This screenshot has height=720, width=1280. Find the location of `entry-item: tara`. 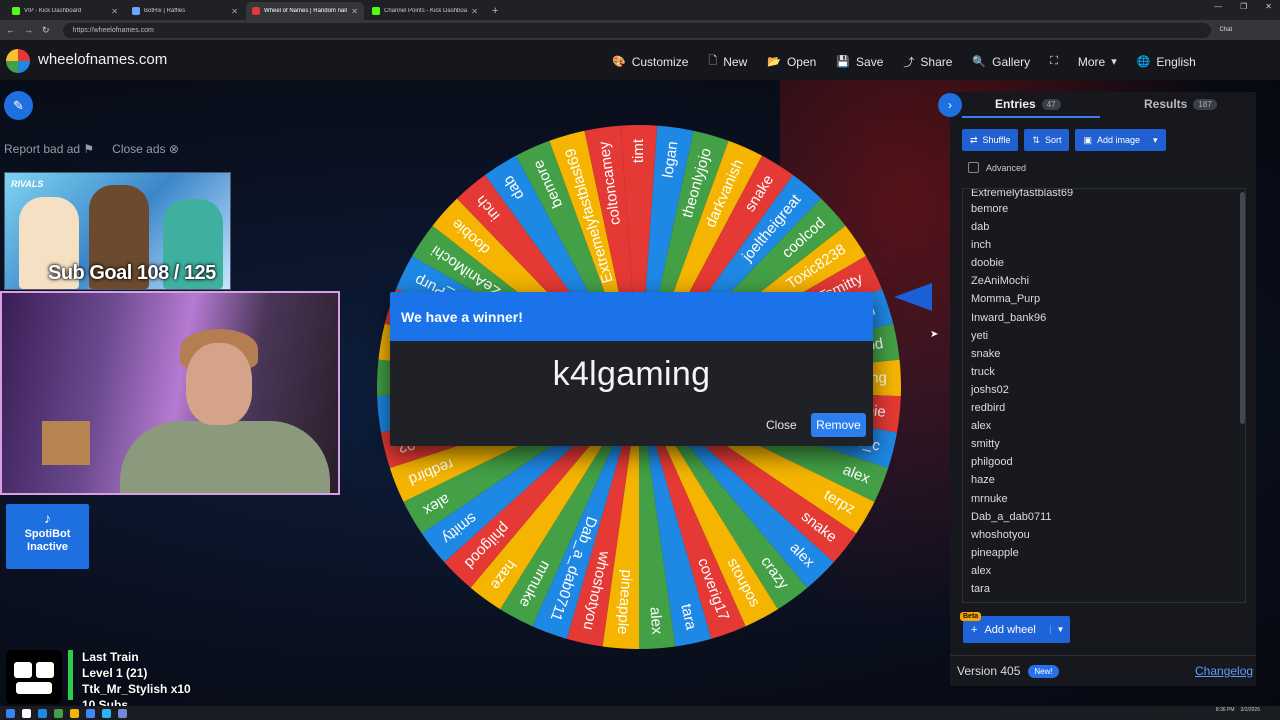

entry-item: tara is located at coordinates (1108, 589).